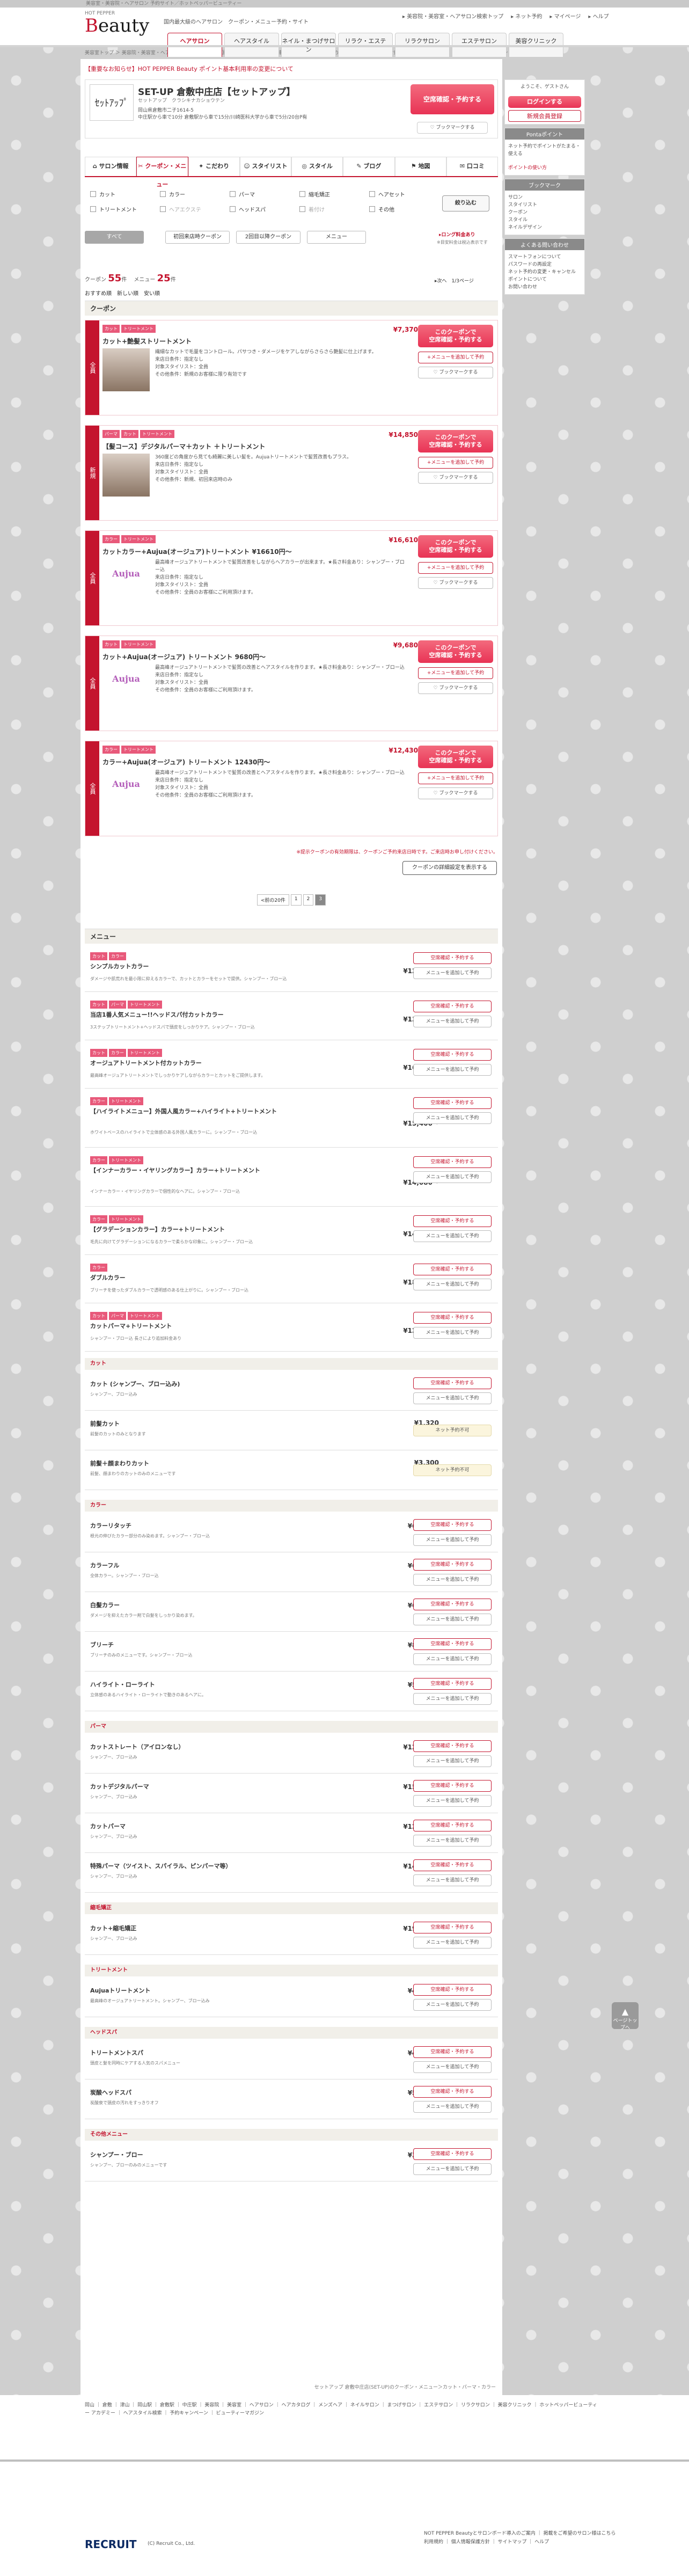 The width and height of the screenshot is (689, 2576). What do you see at coordinates (544, 279) in the screenshot?
I see `faq-item: ポイントについて` at bounding box center [544, 279].